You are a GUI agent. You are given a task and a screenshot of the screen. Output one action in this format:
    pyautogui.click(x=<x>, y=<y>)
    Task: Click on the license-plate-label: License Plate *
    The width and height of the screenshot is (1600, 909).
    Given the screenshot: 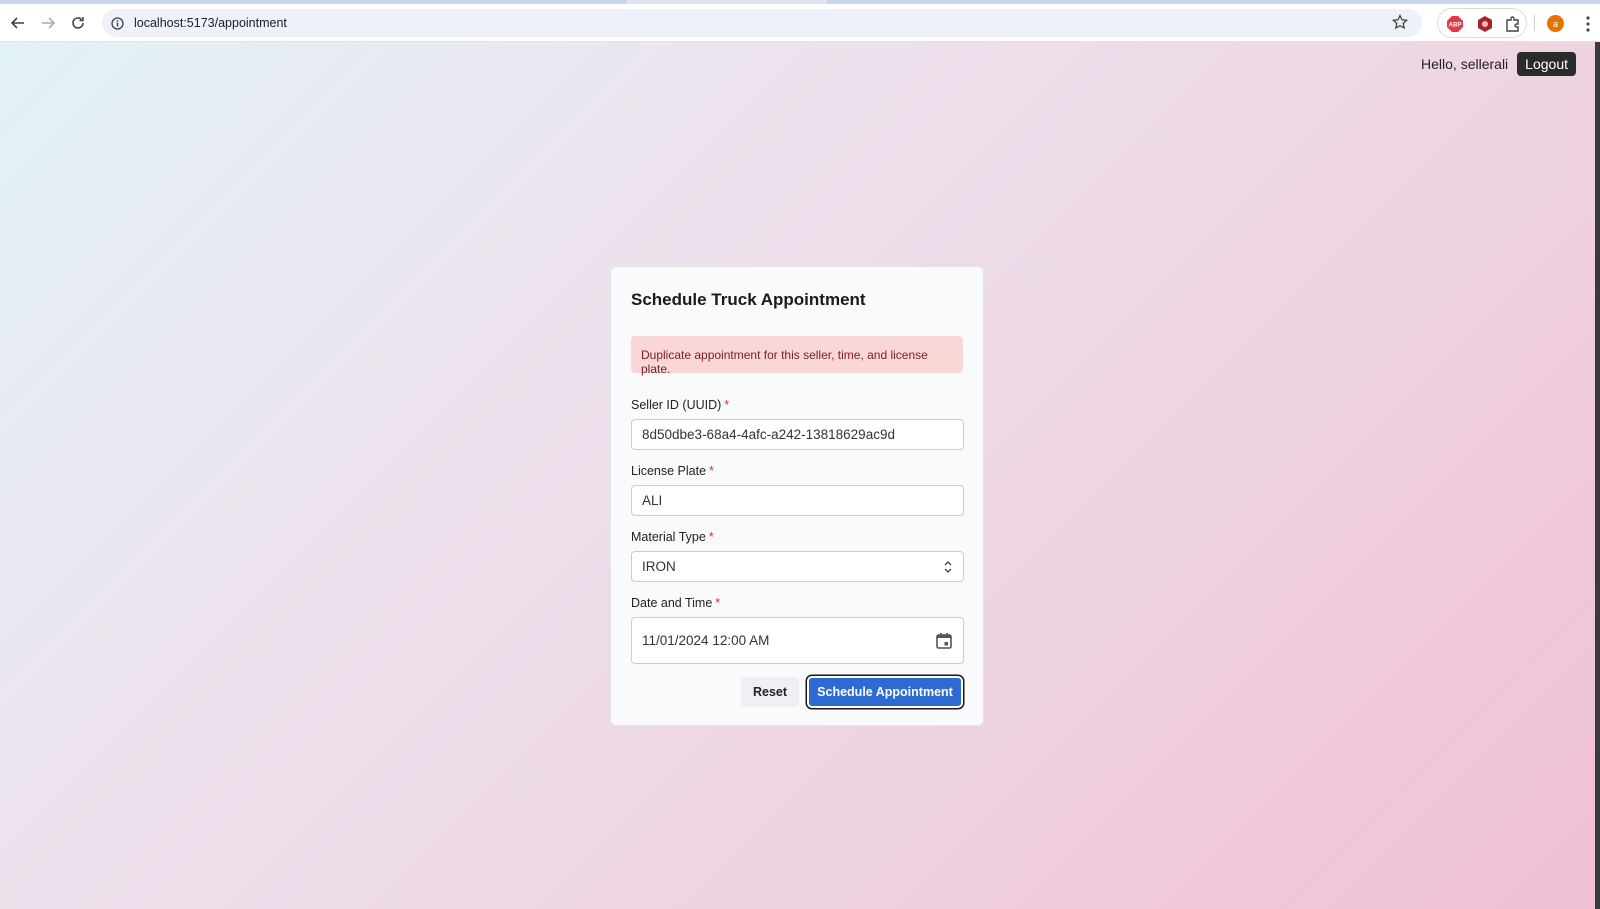 What is the action you would take?
    pyautogui.click(x=797, y=471)
    